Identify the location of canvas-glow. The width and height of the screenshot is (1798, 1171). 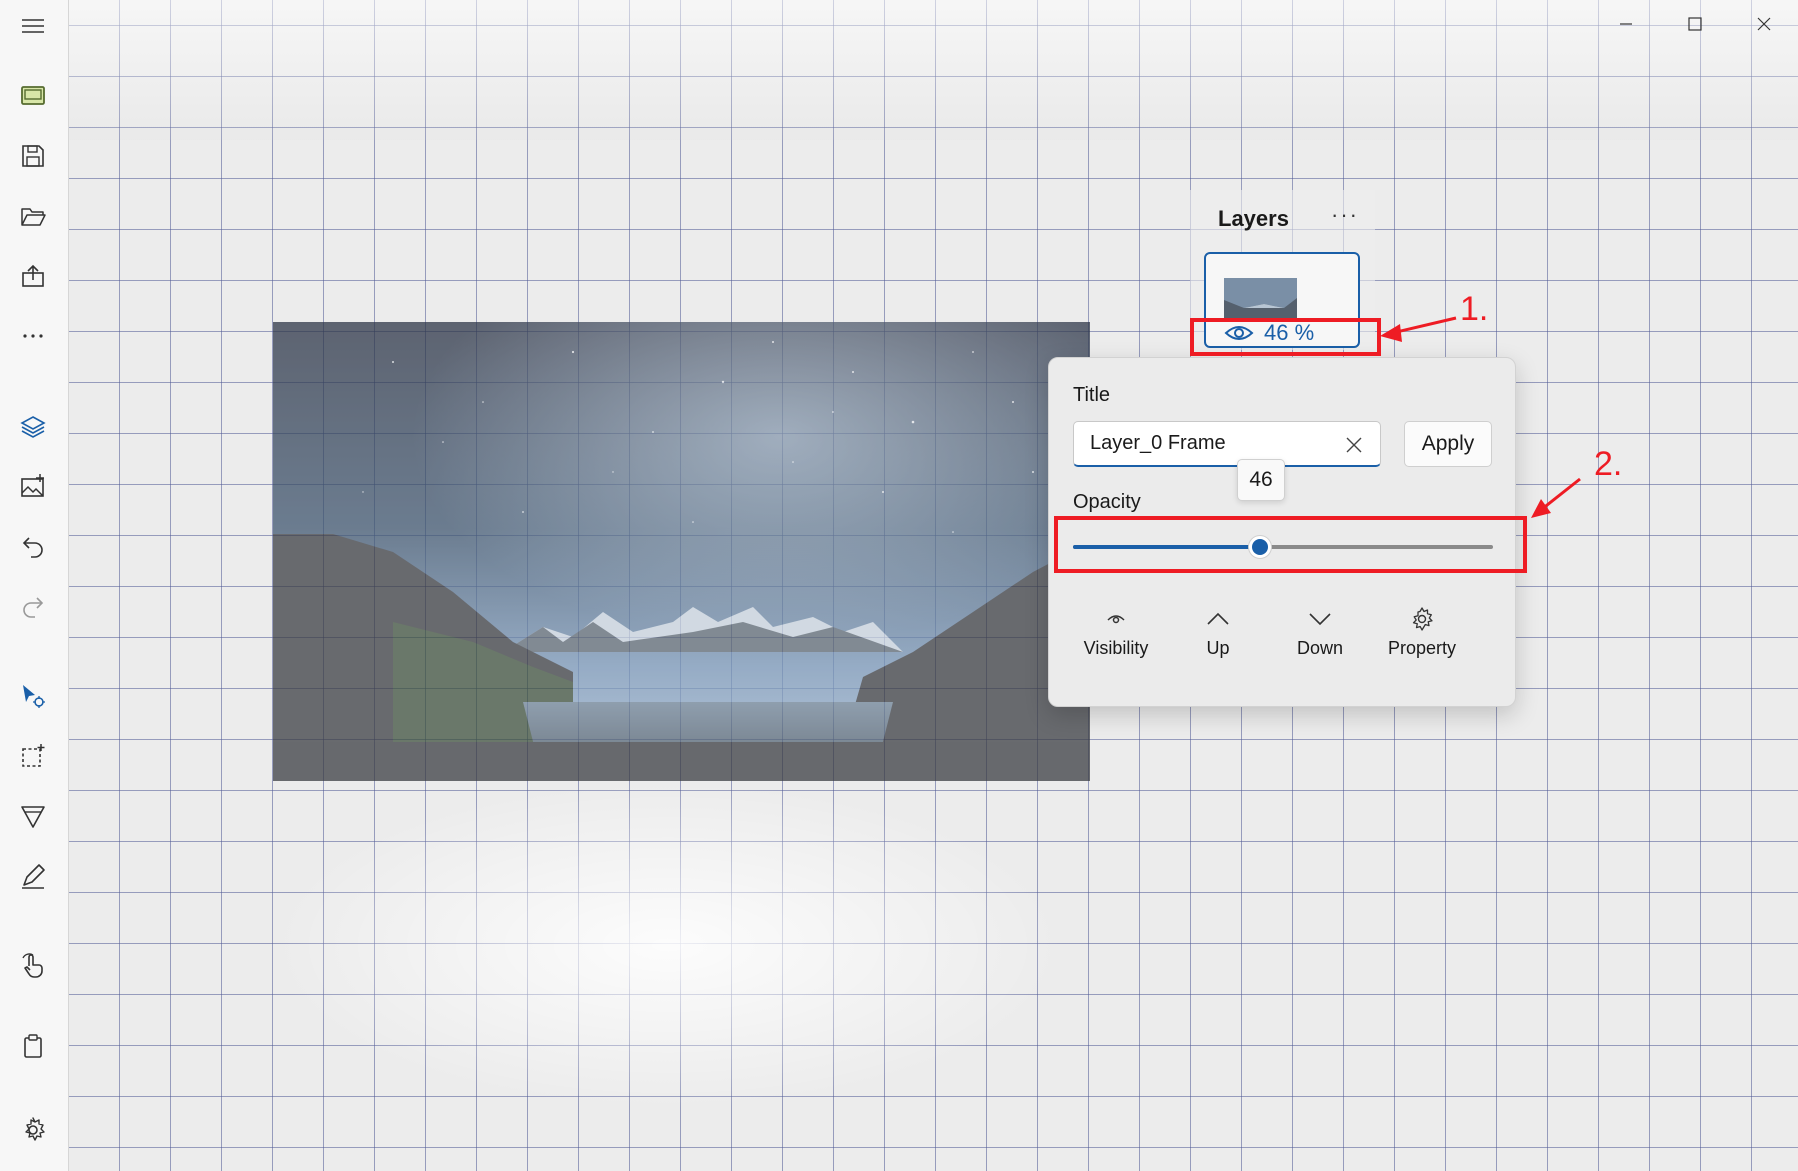
(668, 945).